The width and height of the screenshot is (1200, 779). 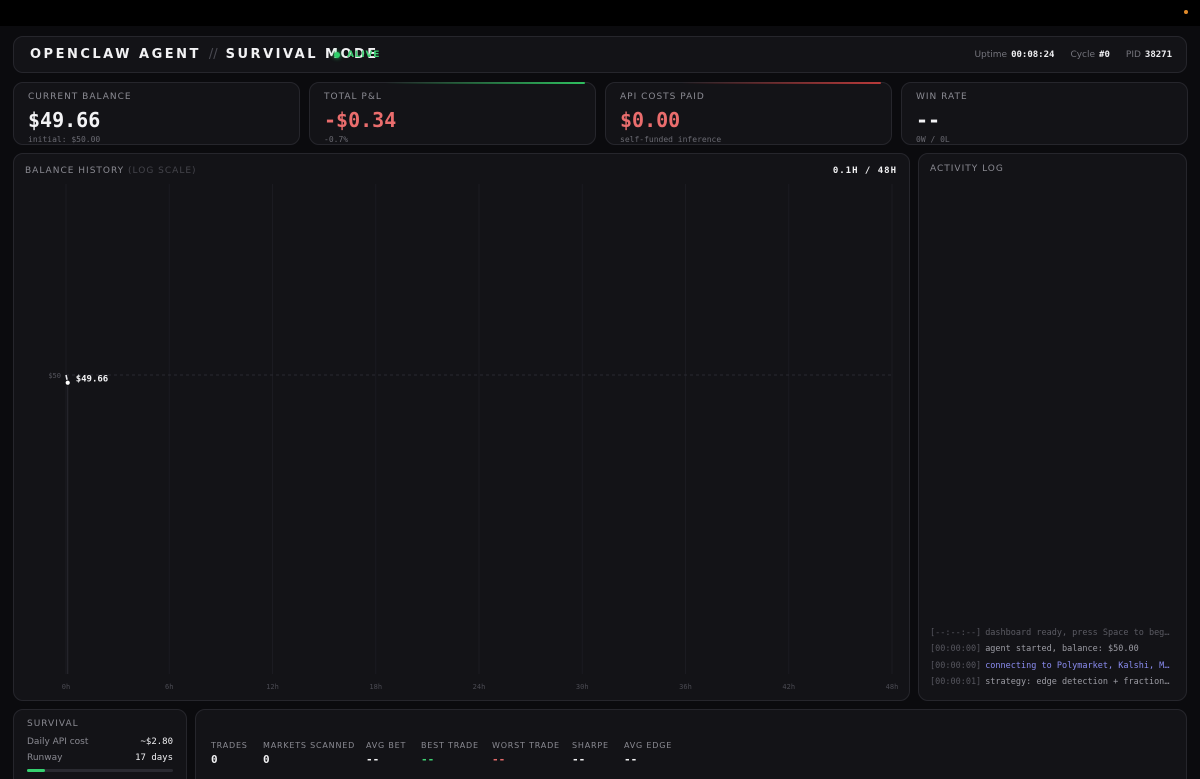 What do you see at coordinates (650, 120) in the screenshot?
I see `card-value: $0.00` at bounding box center [650, 120].